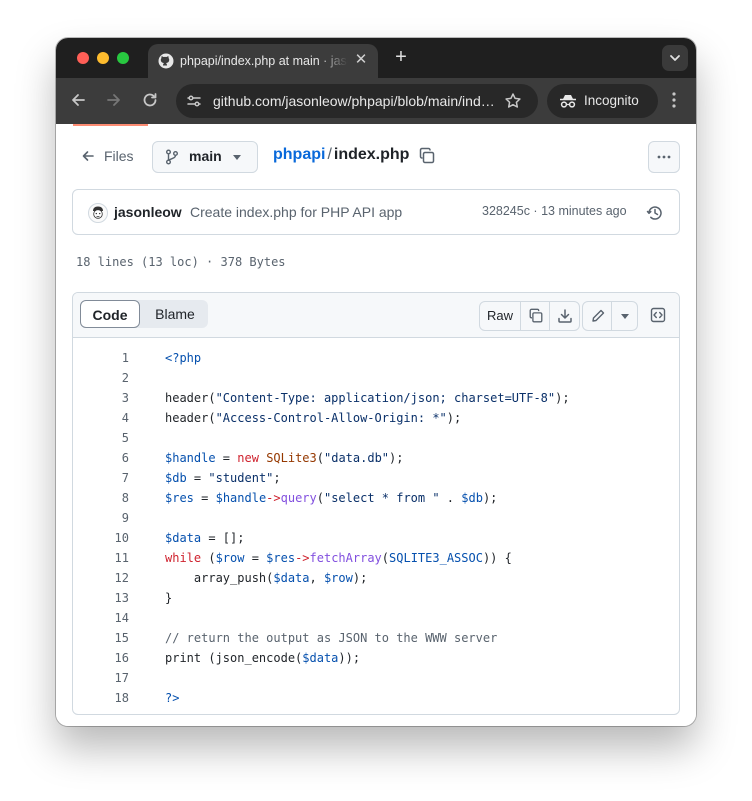  Describe the element at coordinates (101, 378) in the screenshot. I see `line-number: 2` at that location.